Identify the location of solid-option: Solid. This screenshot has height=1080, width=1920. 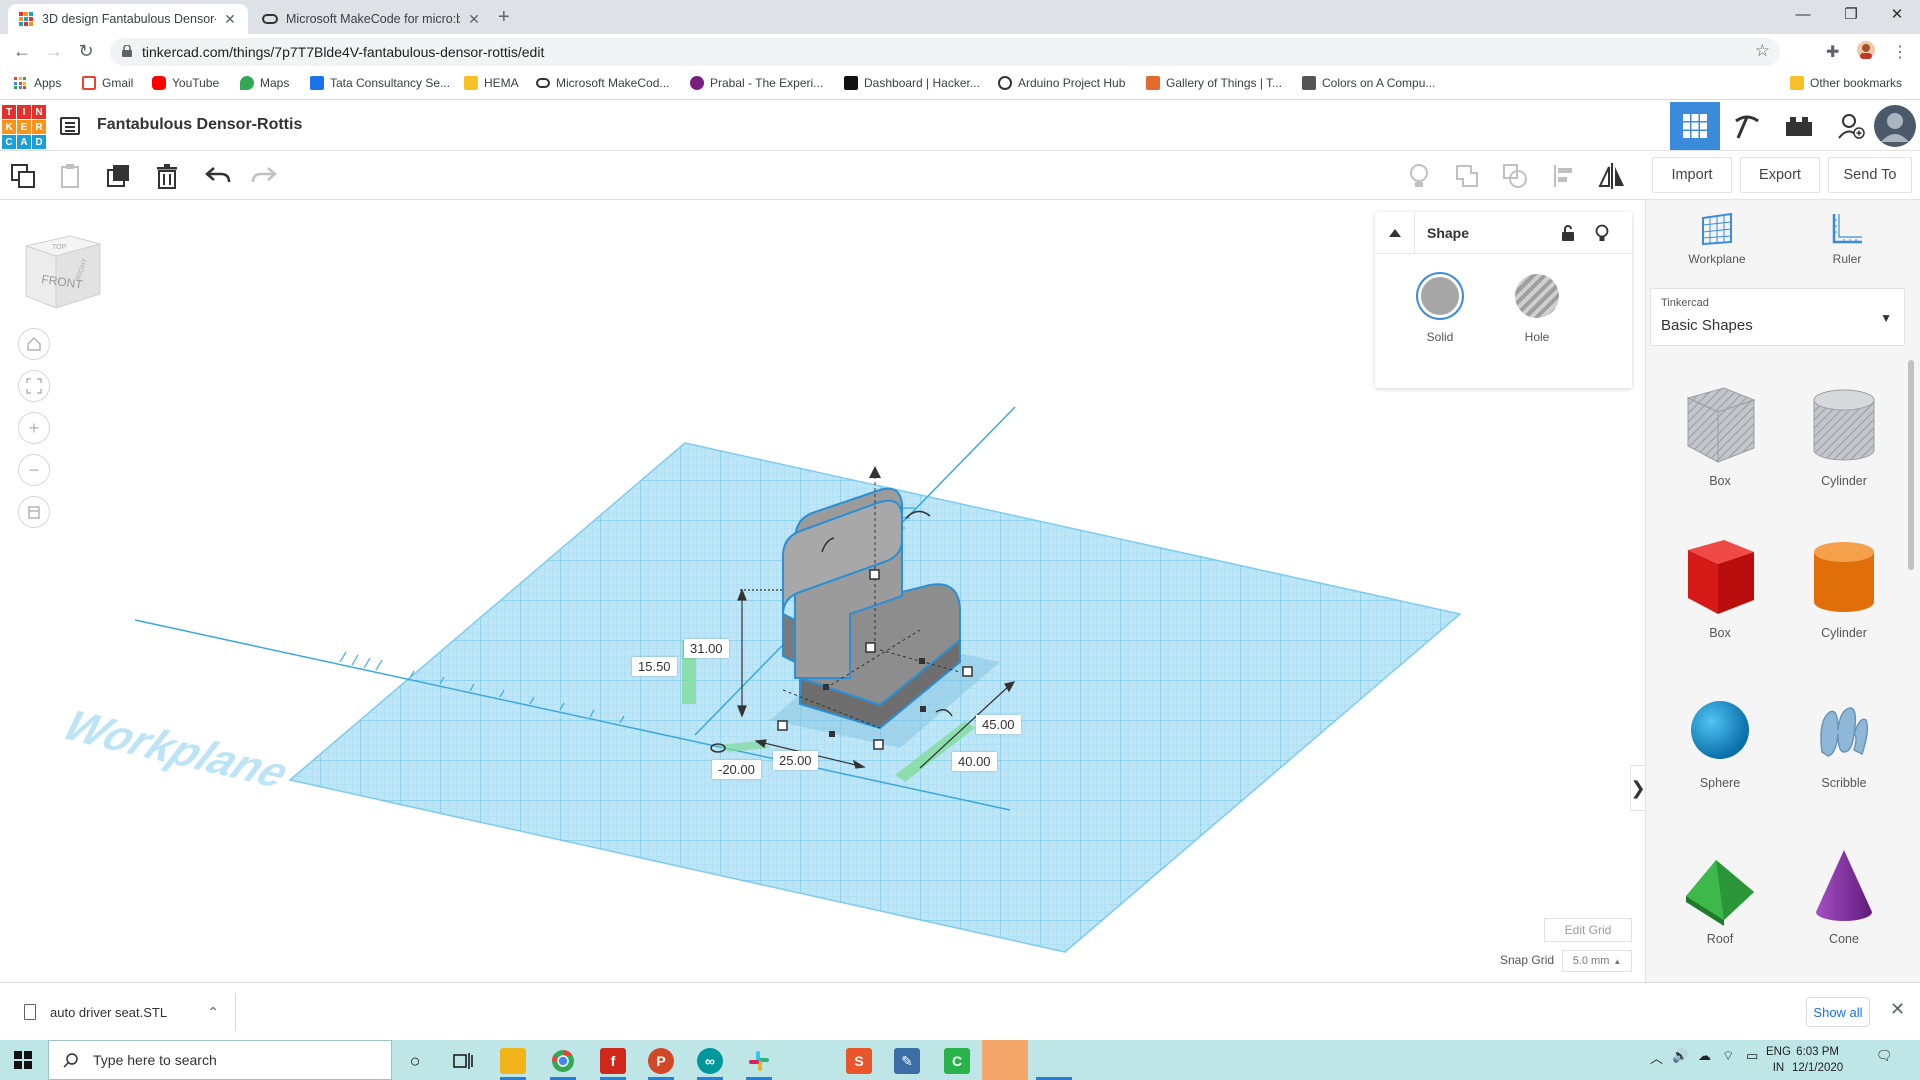
(1440, 309).